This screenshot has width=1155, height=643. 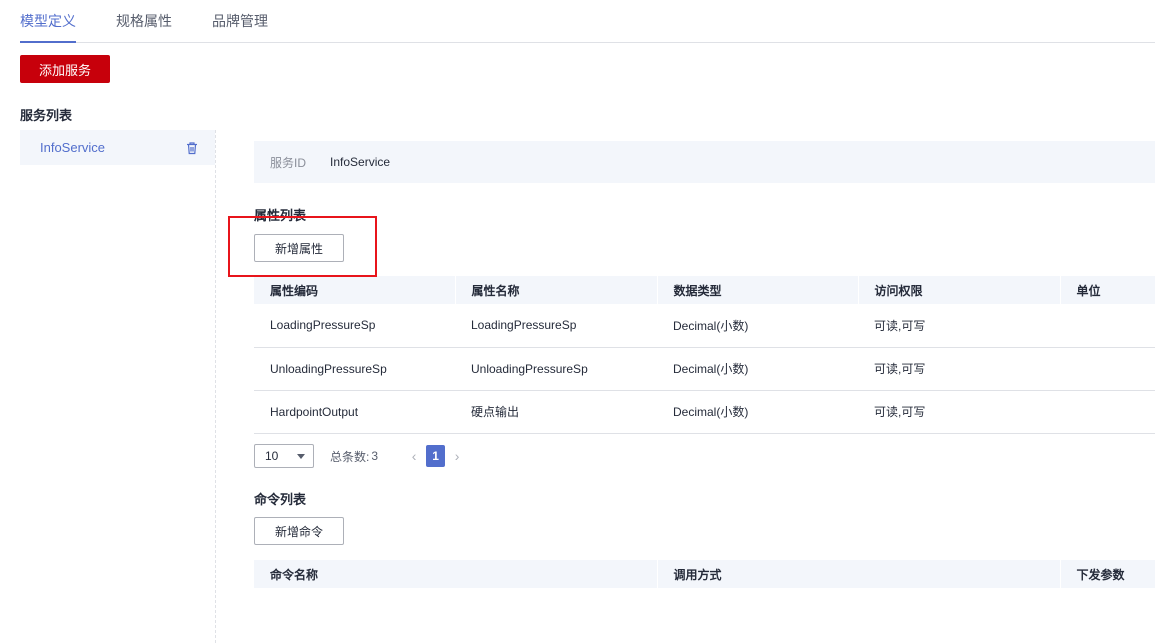 What do you see at coordinates (556, 412) in the screenshot?
I see `property-name: 硬点输出` at bounding box center [556, 412].